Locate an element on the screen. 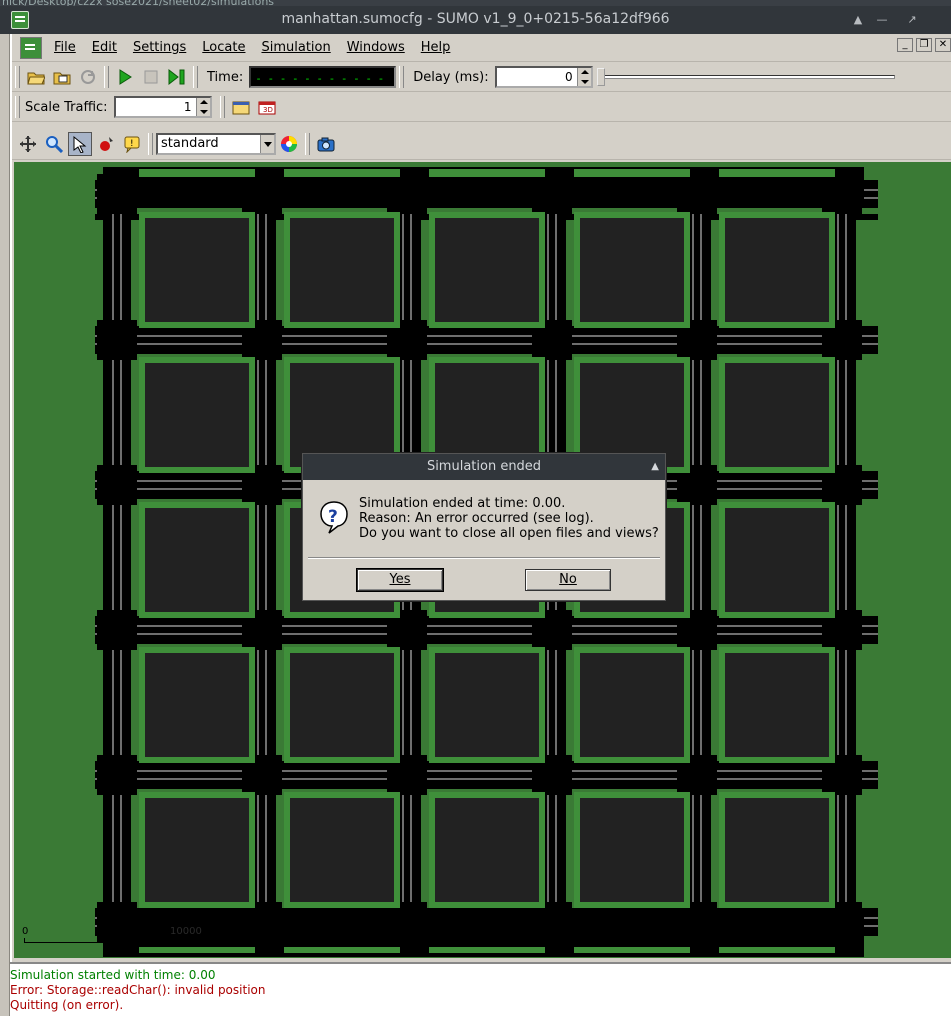  visualization-scheme-value: standard is located at coordinates (190, 143).